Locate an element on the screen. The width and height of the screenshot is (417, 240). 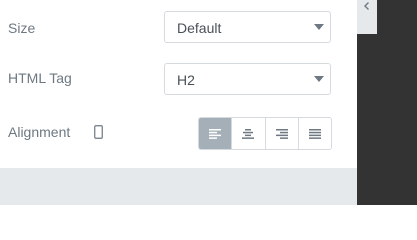
html-tag-label: HTML Tag is located at coordinates (40, 78).